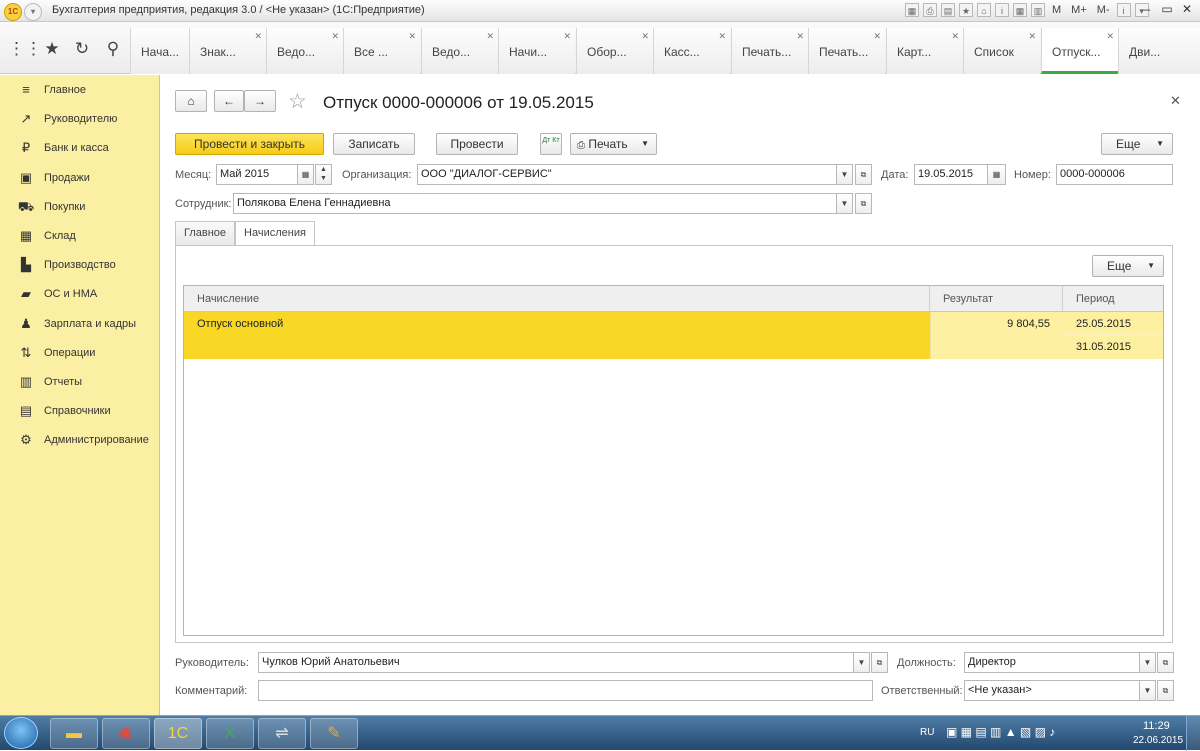  I want to click on start-button, so click(21, 733).